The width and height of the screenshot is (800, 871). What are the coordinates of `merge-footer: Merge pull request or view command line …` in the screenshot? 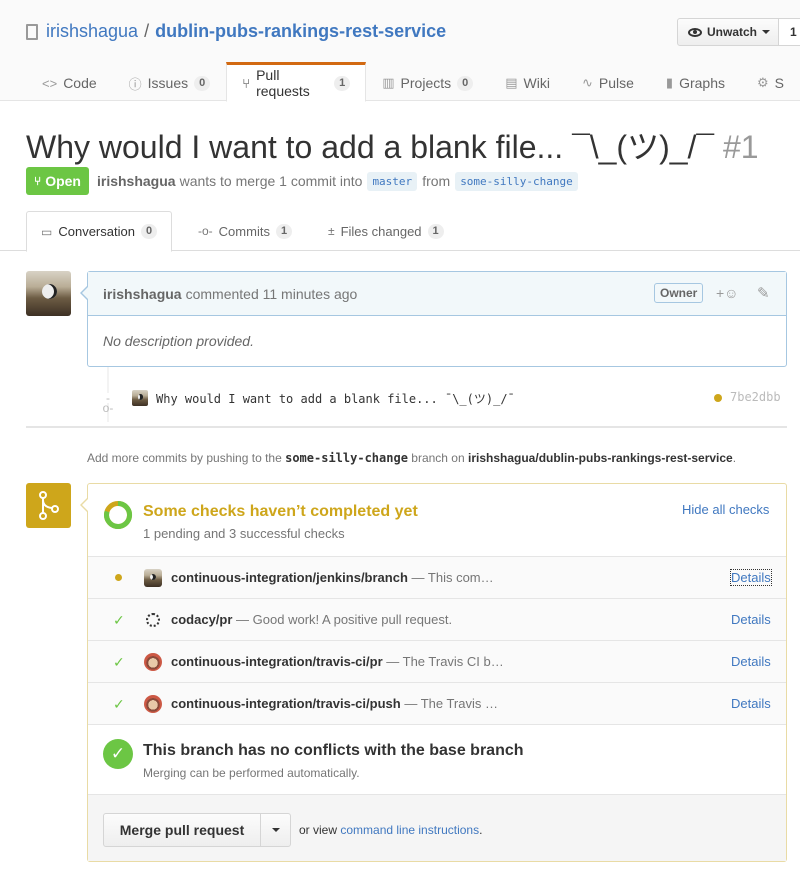 It's located at (437, 828).